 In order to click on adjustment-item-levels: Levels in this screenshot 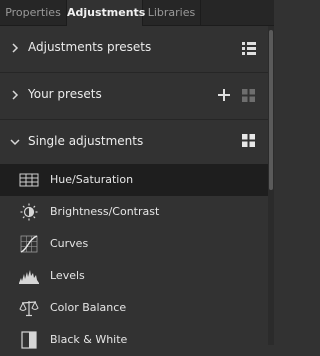, I will do `click(134, 276)`.